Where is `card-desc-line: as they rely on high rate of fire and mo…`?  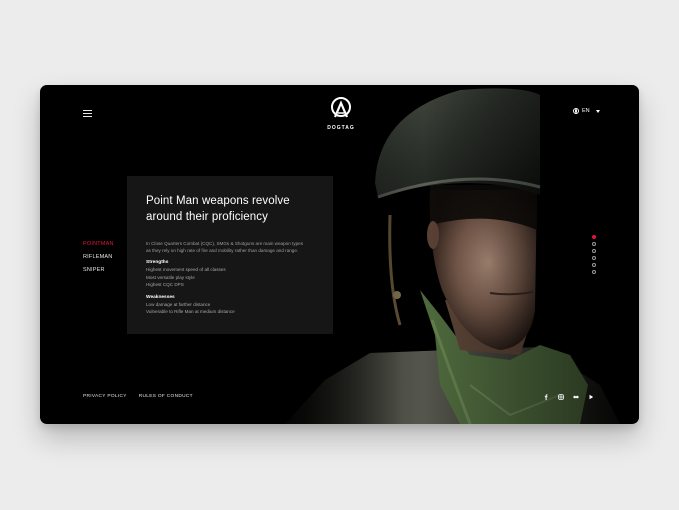
card-desc-line: as they rely on high rate of fire and mo… is located at coordinates (222, 251).